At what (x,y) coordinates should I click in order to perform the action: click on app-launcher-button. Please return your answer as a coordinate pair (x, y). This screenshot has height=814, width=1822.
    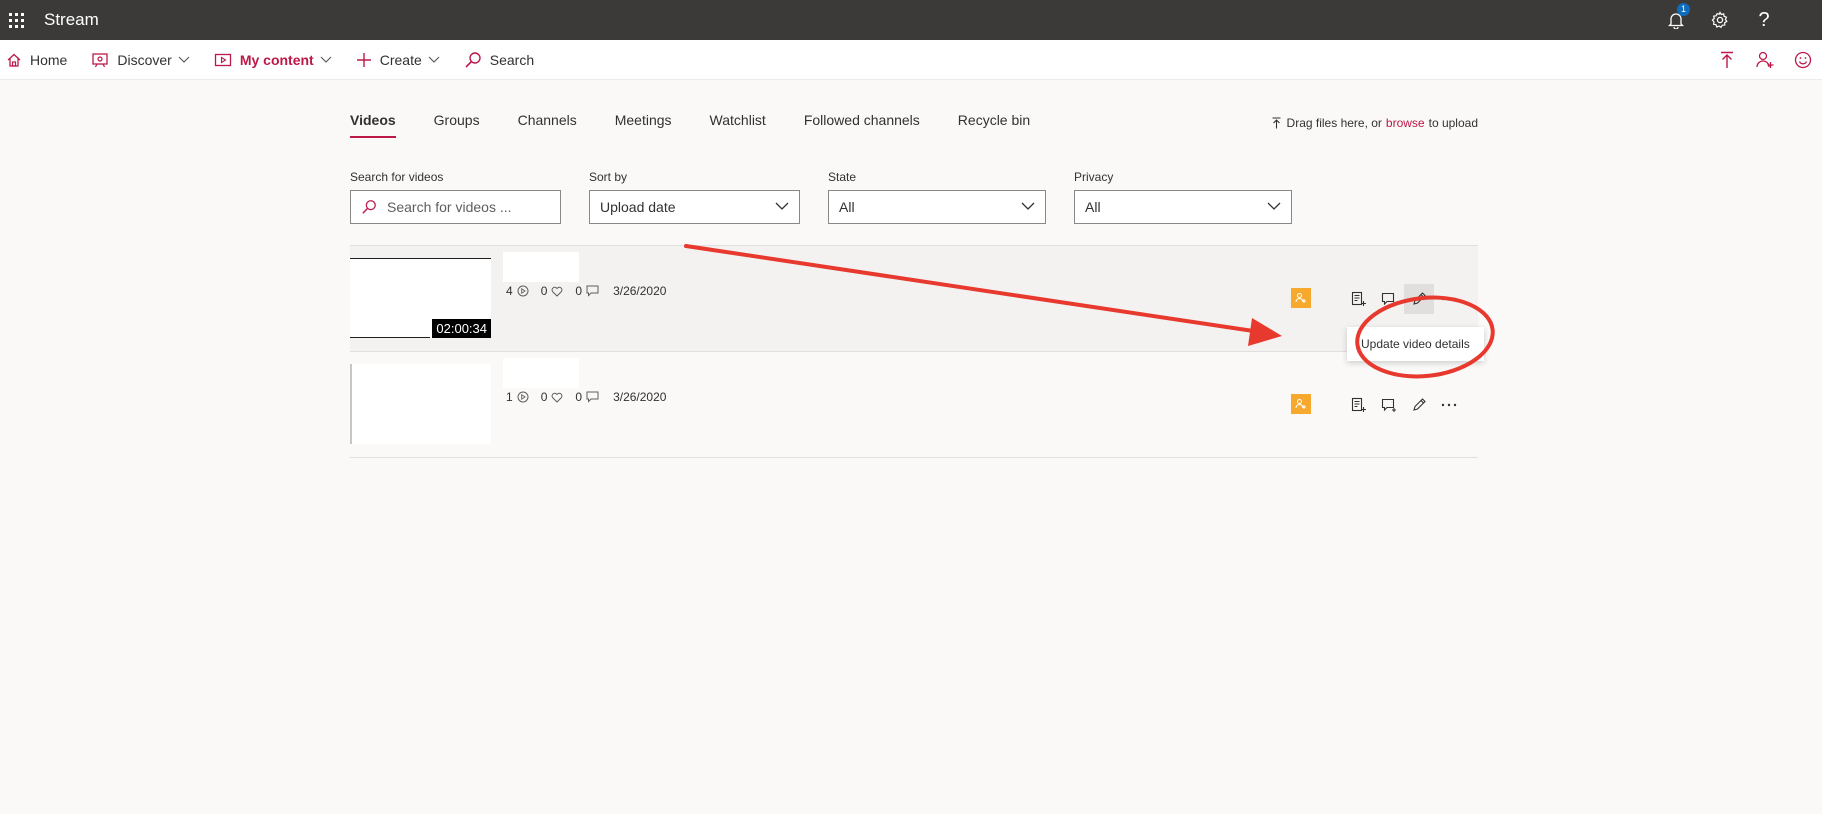
    Looking at the image, I should click on (16, 20).